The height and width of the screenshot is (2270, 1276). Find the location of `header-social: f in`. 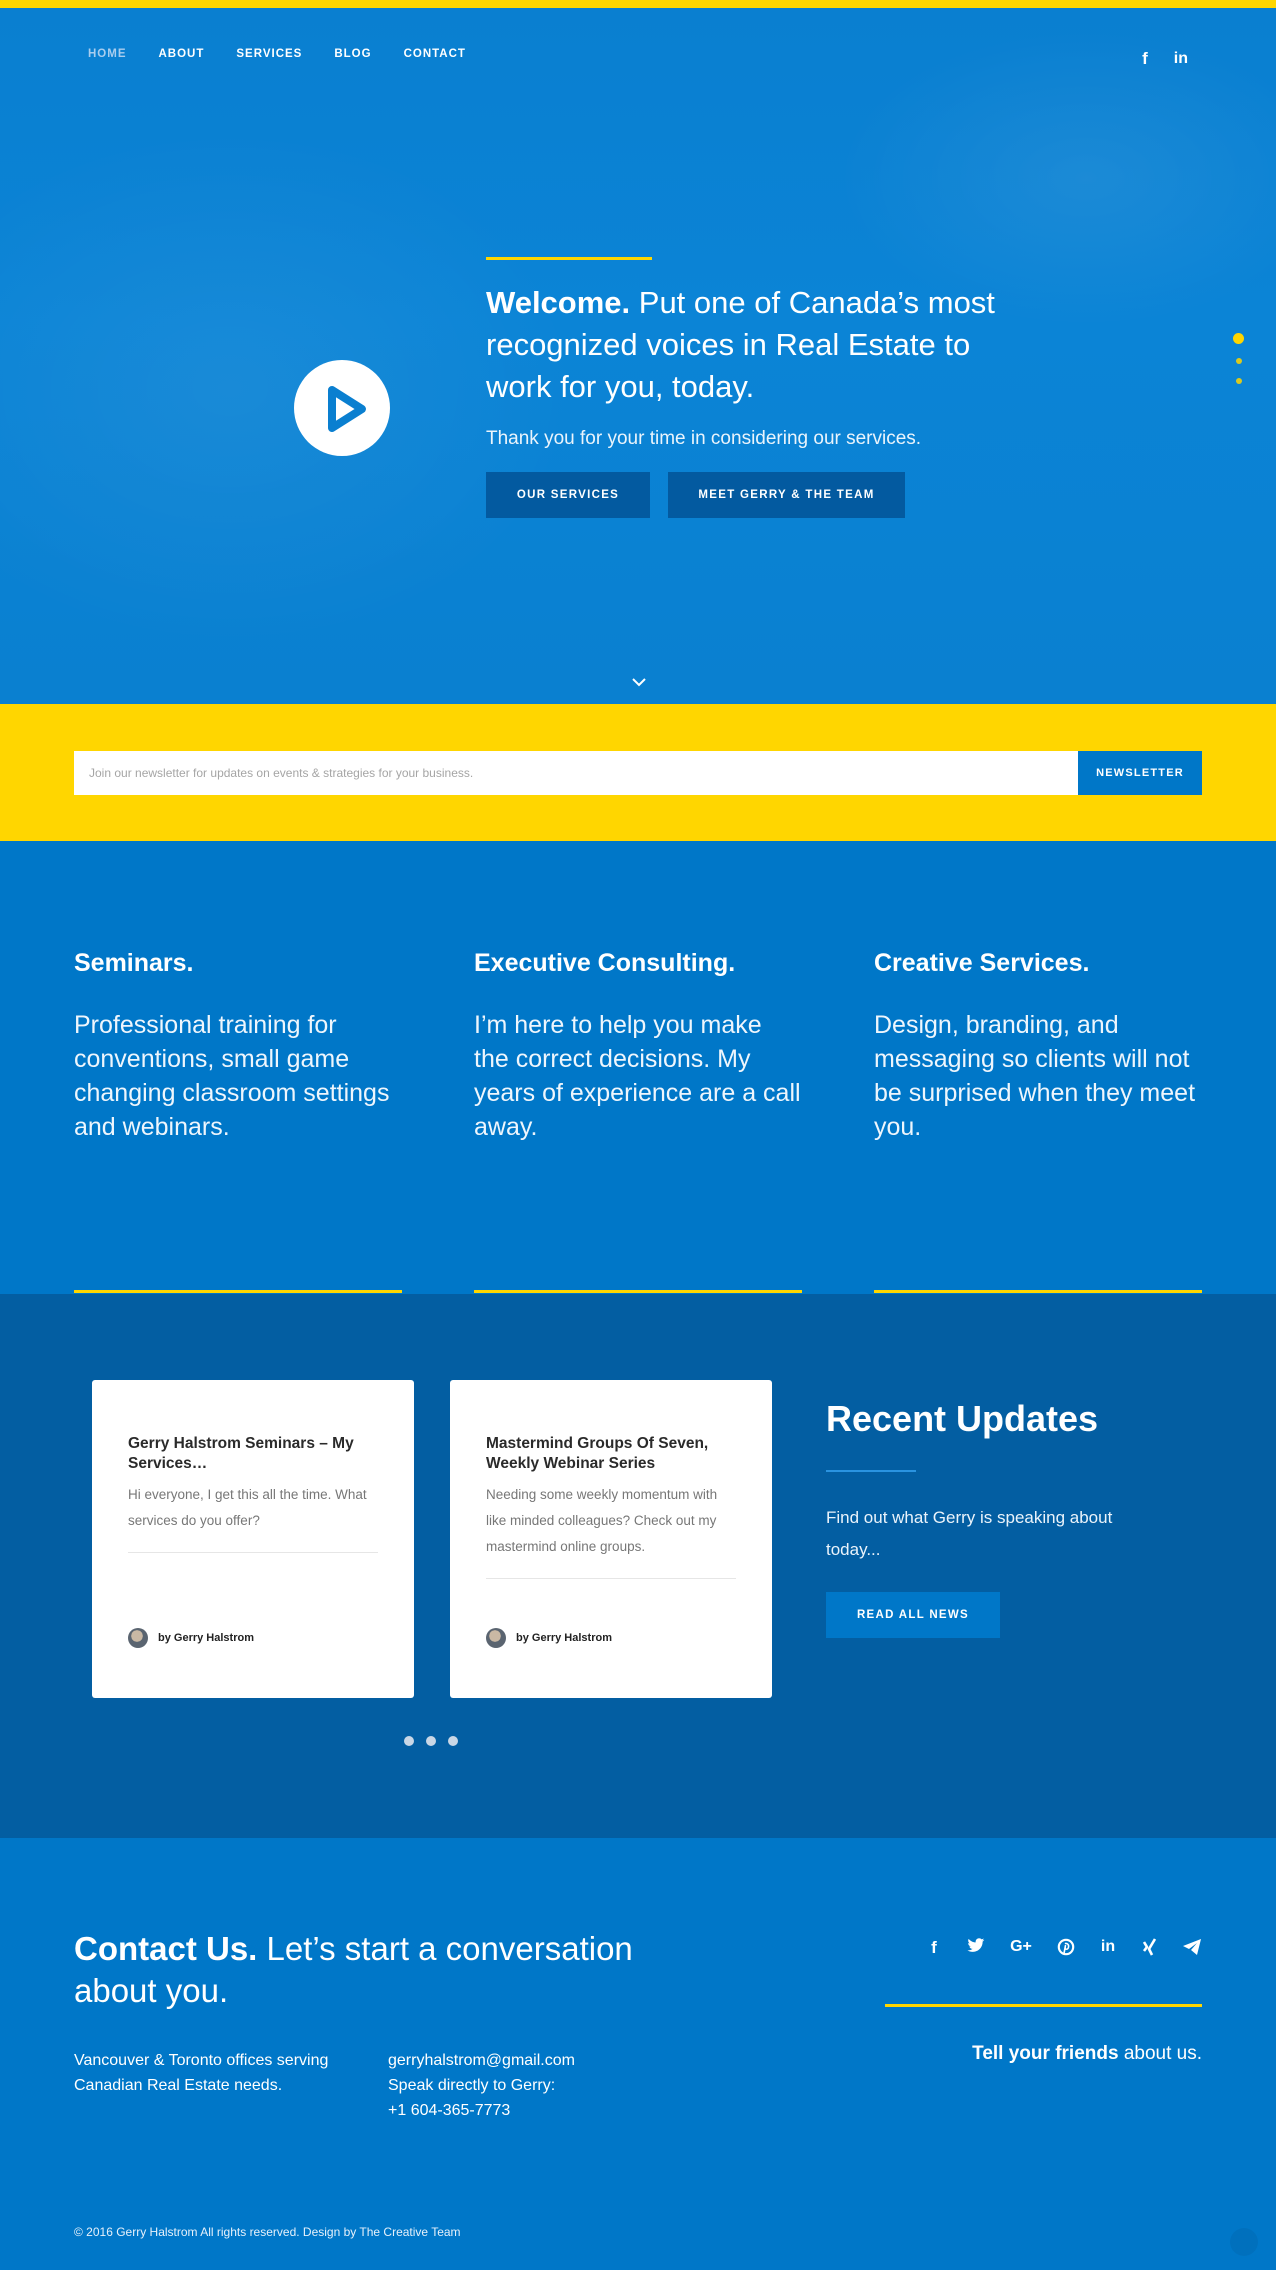

header-social: f in is located at coordinates (1165, 59).